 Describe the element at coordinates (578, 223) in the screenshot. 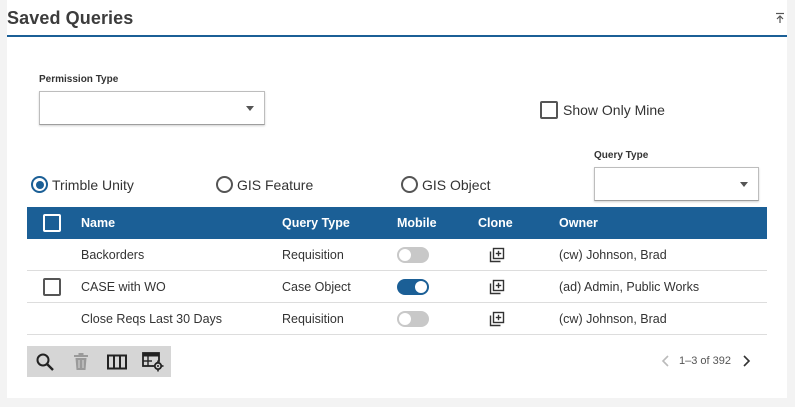

I see `column-header-owner: Owner` at that location.